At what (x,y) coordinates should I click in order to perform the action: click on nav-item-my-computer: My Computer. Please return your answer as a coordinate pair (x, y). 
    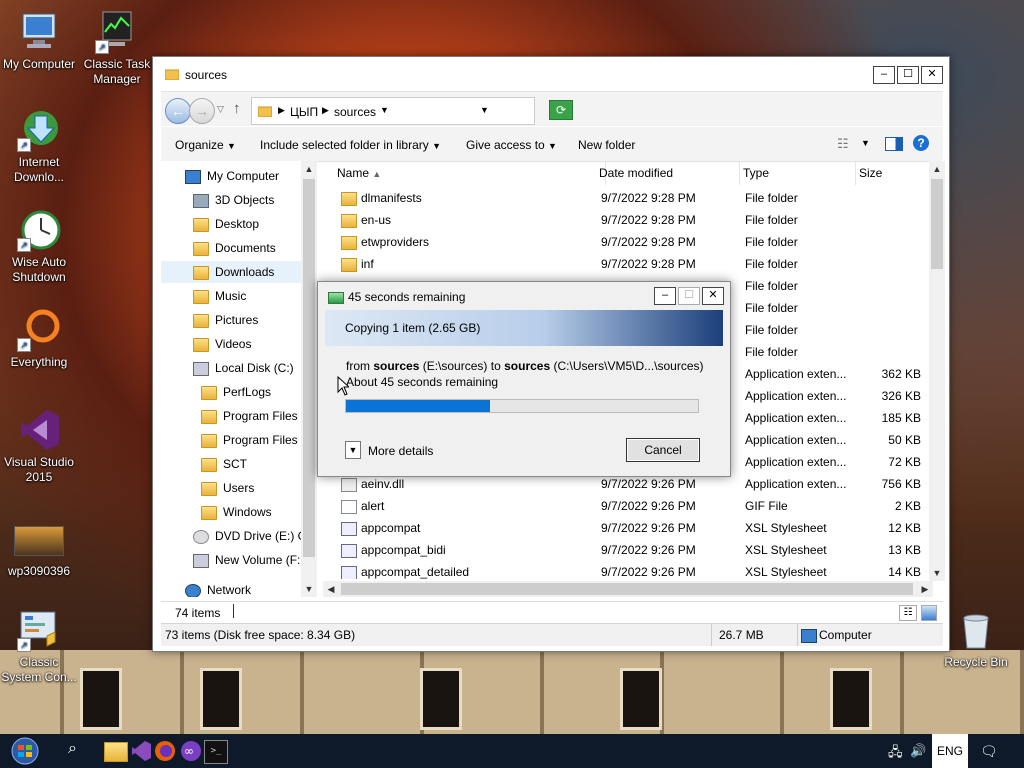
    Looking at the image, I should click on (232, 176).